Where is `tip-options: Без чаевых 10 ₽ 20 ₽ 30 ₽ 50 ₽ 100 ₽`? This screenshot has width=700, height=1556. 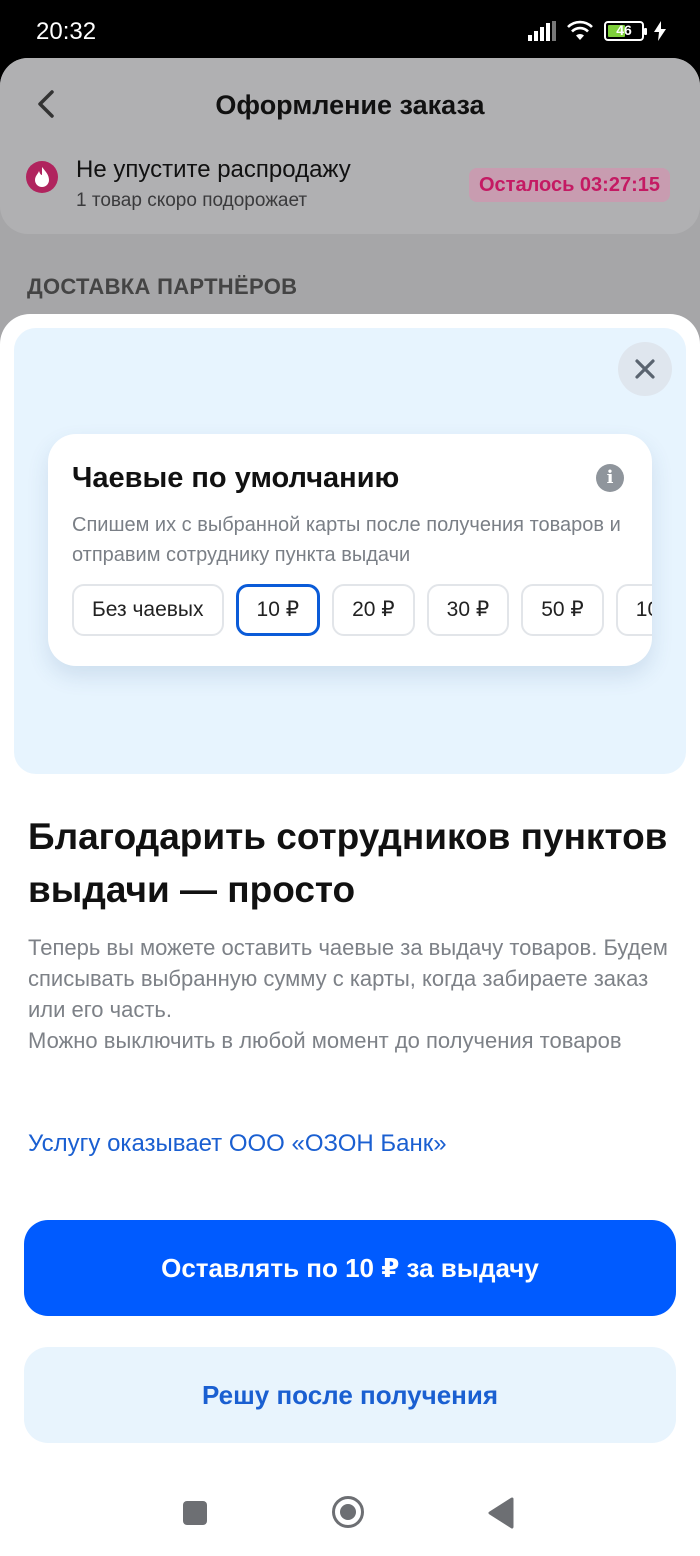 tip-options: Без чаевых 10 ₽ 20 ₽ 30 ₽ 50 ₽ 100 ₽ is located at coordinates (362, 610).